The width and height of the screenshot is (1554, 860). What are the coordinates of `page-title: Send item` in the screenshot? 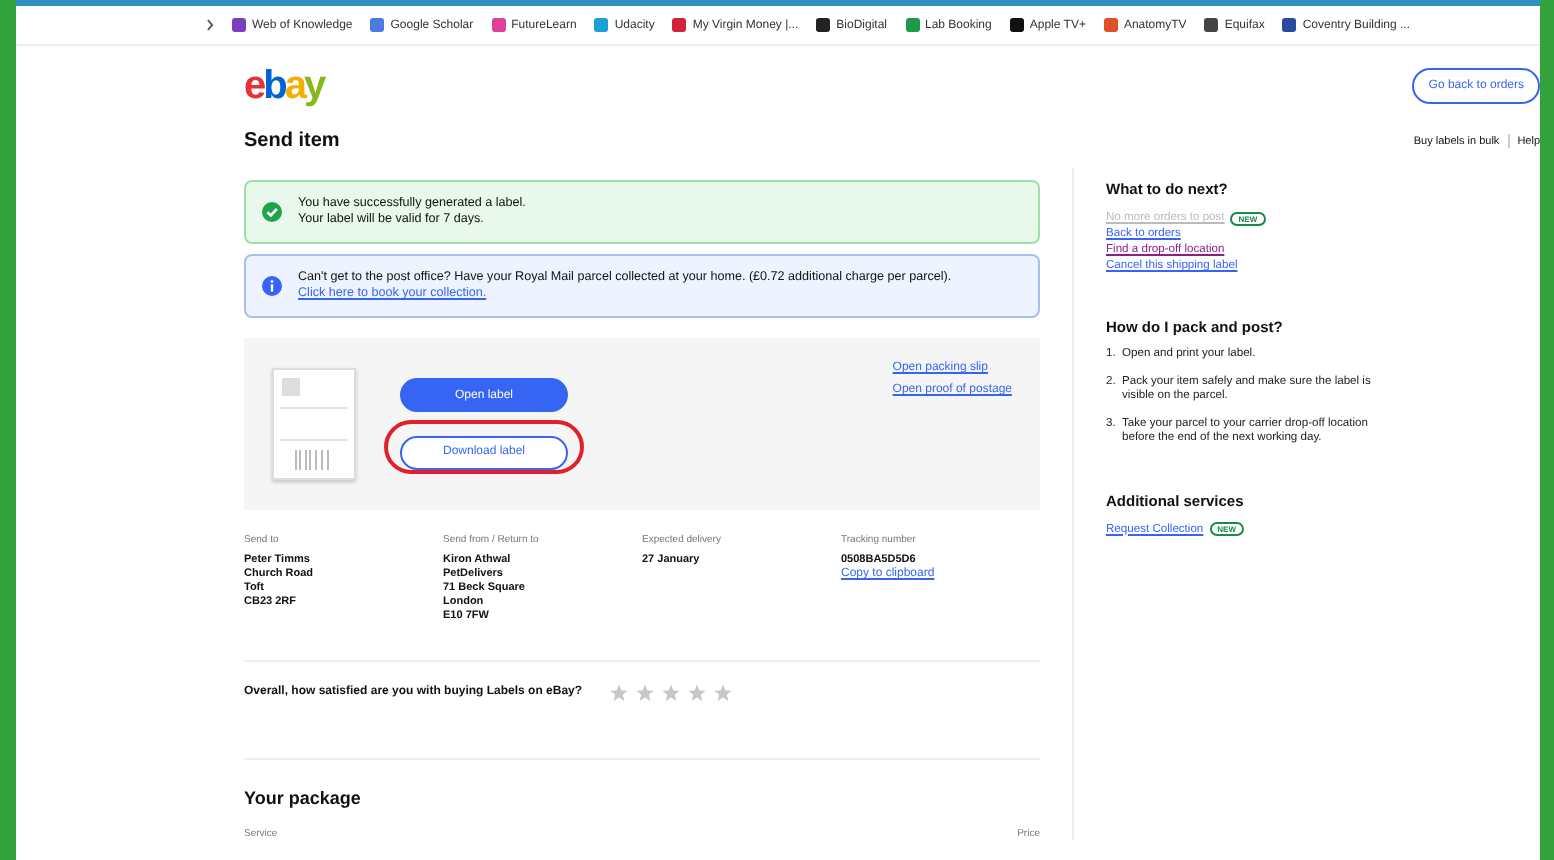 It's located at (292, 141).